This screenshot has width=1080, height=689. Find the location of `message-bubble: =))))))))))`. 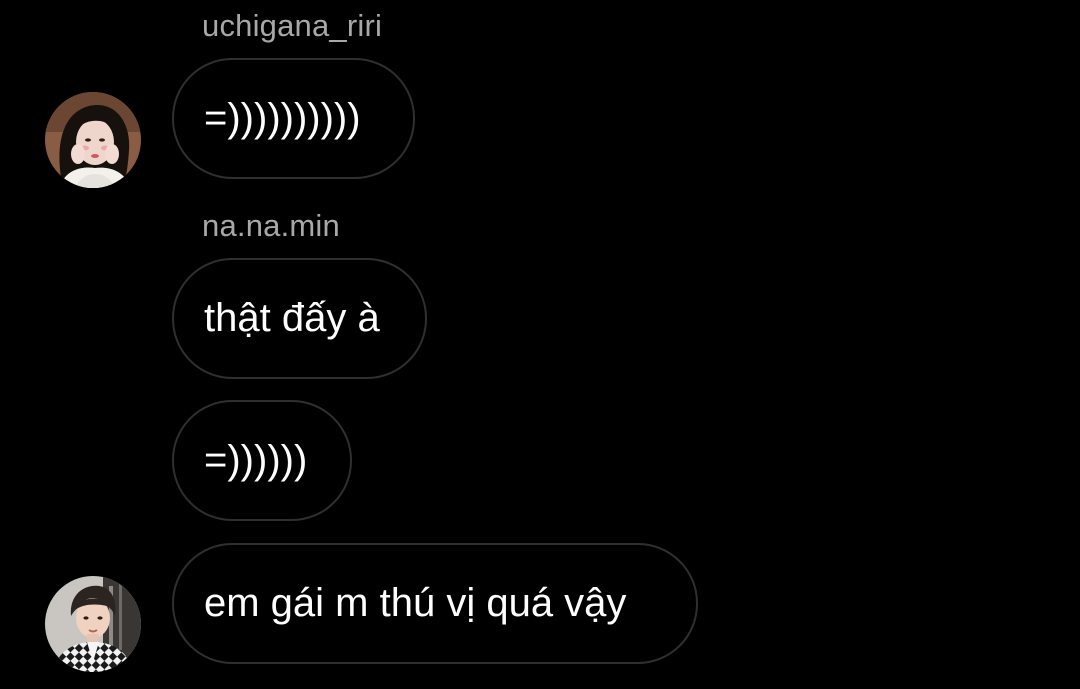

message-bubble: =)))))))))) is located at coordinates (293, 118).